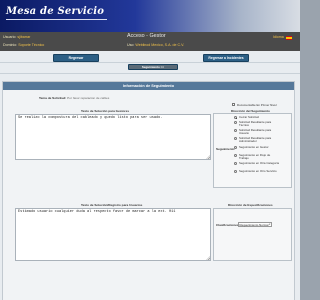  I want to click on back-button: Regresar, so click(76, 58).